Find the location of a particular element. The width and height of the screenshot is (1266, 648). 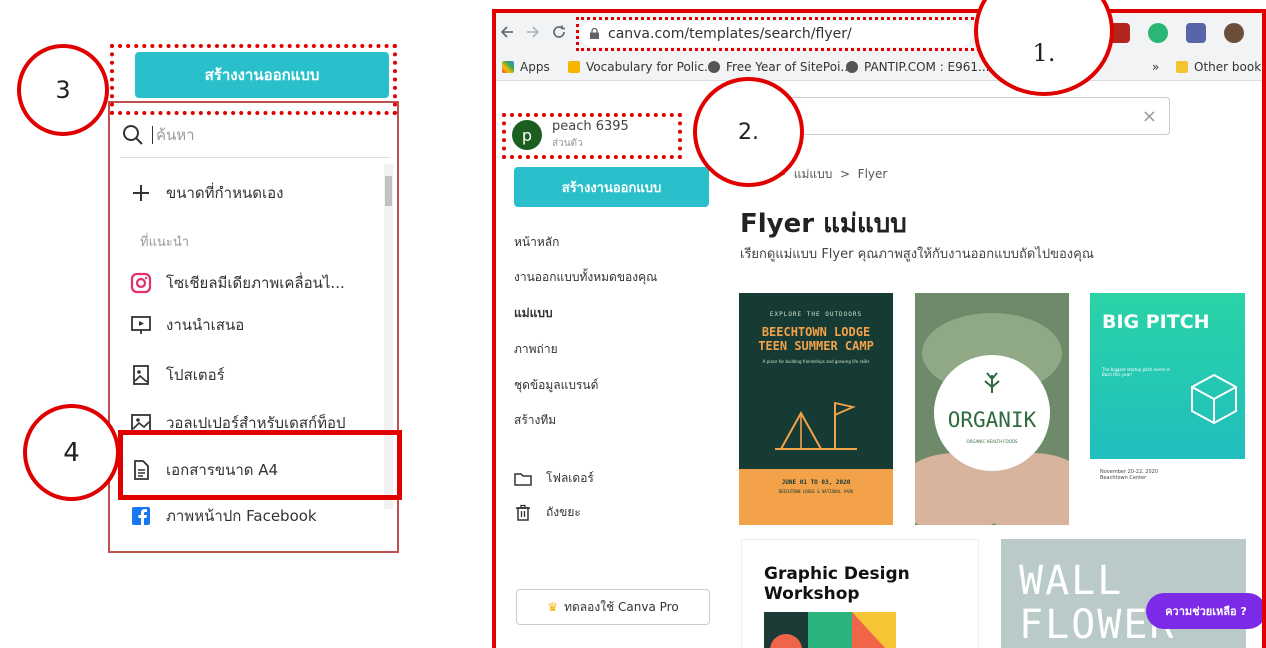

template-eyebrow: EXPLORE THE OUTDOORS is located at coordinates (816, 314).